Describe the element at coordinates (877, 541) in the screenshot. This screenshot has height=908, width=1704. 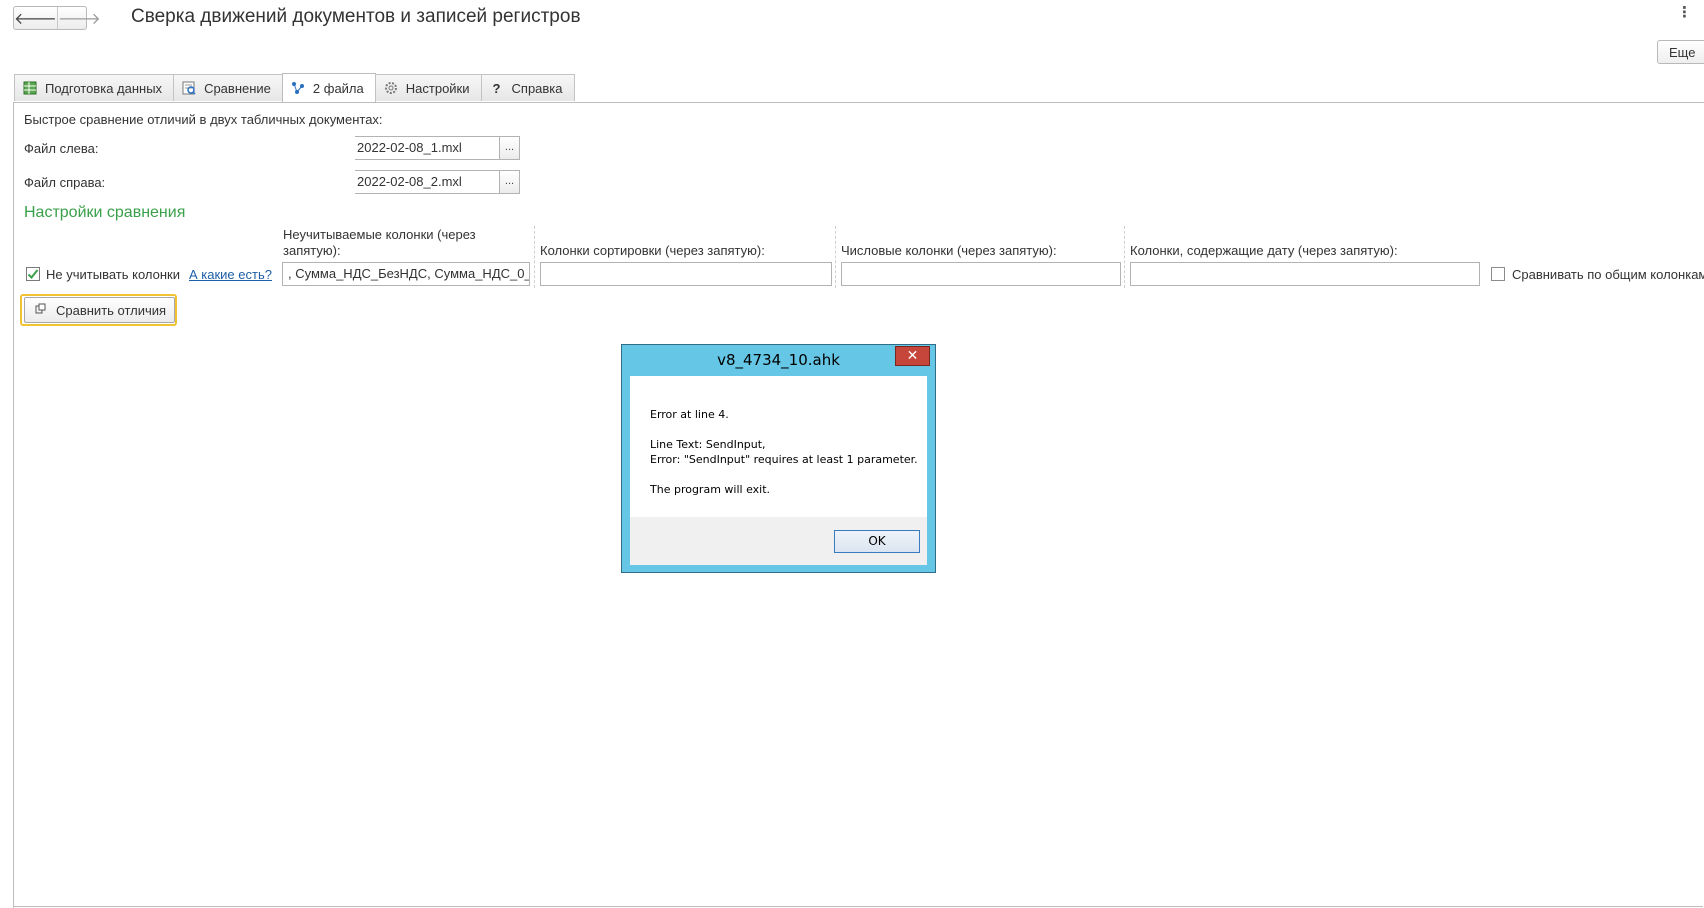
I see `ok-button: OK` at that location.